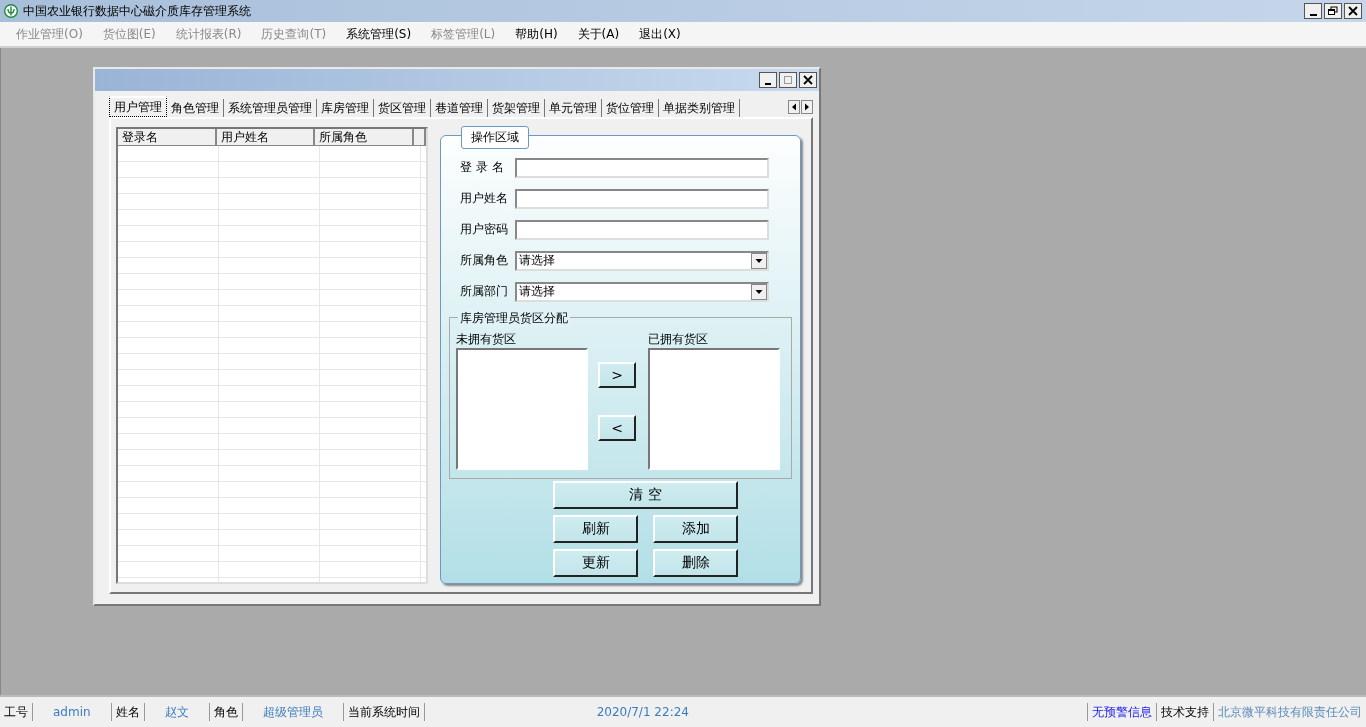 The image size is (1366, 727). What do you see at coordinates (1185, 712) in the screenshot?
I see `status-label: 技术支持` at bounding box center [1185, 712].